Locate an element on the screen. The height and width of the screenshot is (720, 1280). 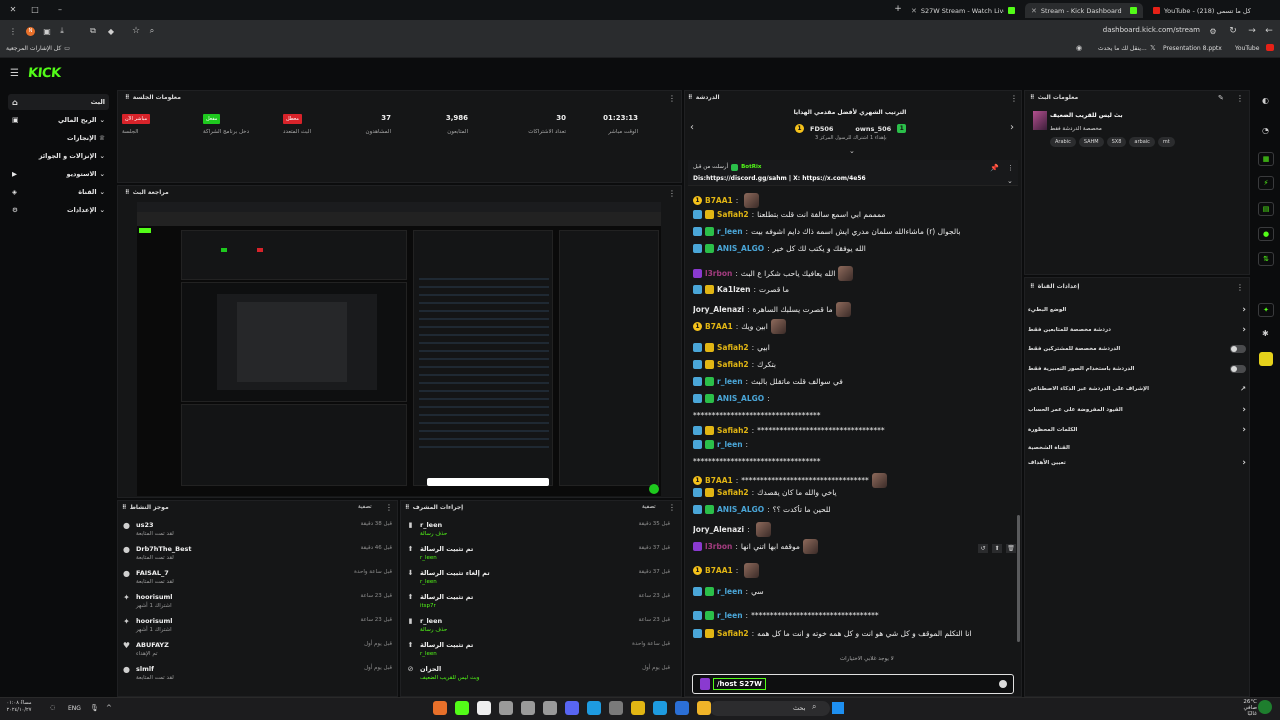
document-icon: ▤ is located at coordinates (1266, 209).